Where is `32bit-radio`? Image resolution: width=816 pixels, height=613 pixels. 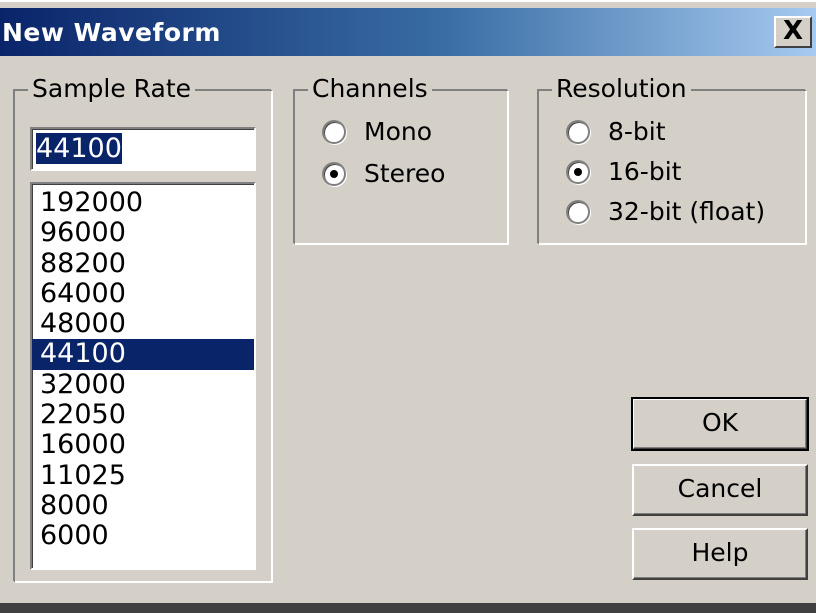 32bit-radio is located at coordinates (578, 211).